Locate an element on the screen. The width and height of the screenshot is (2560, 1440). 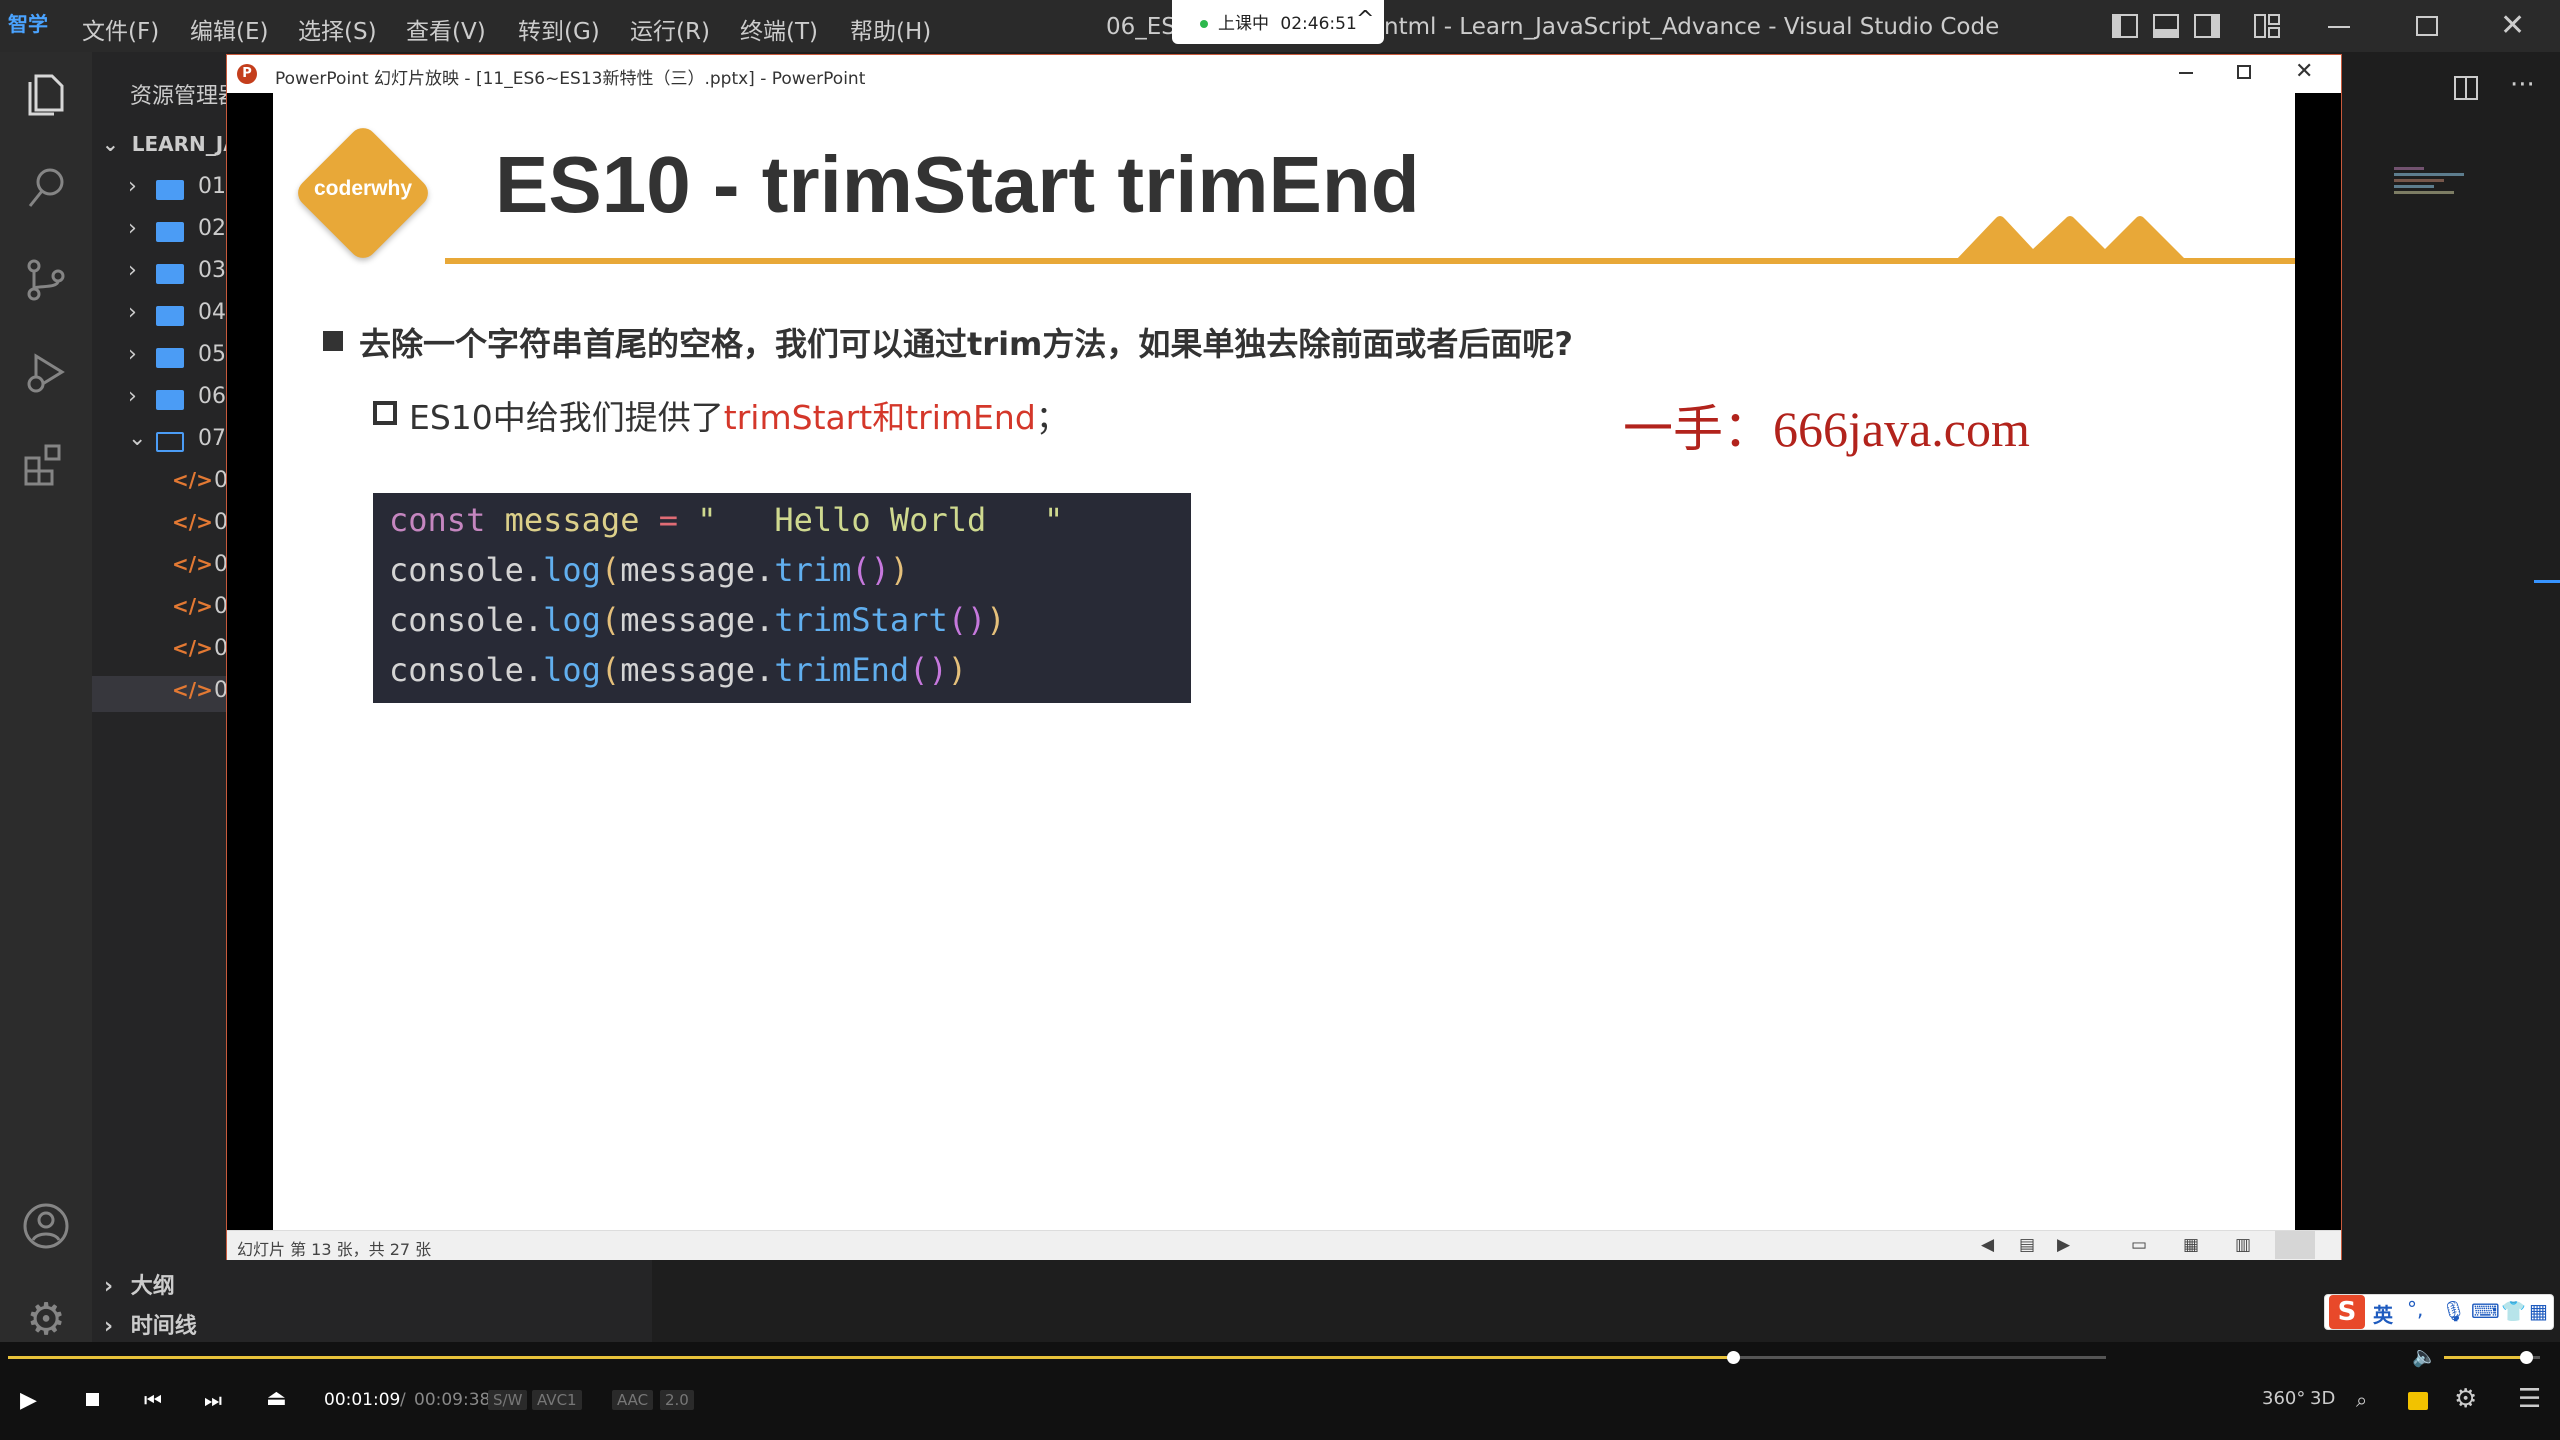
split-editor-icon is located at coordinates (2466, 88).